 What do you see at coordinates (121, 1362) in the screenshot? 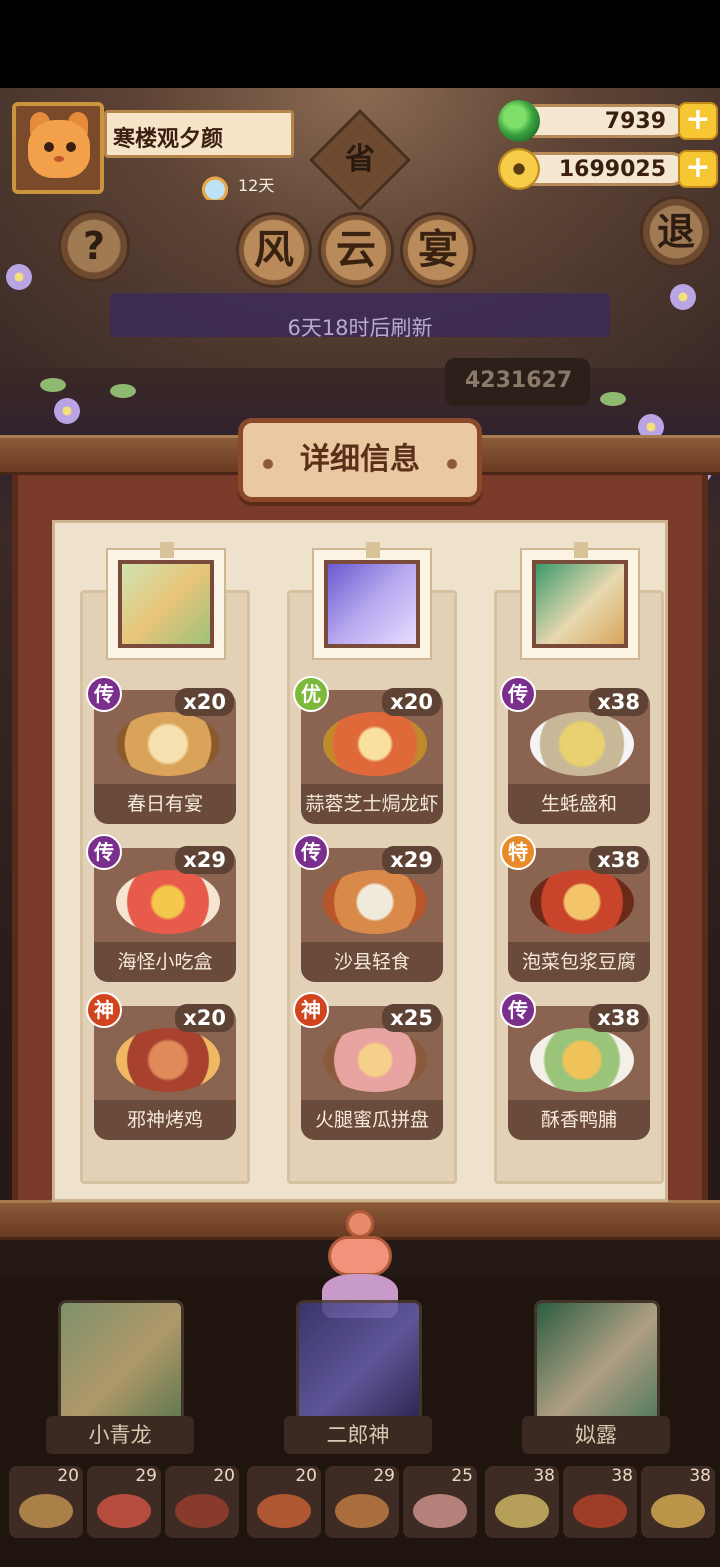
I see `character-card-xiaoqinglong` at bounding box center [121, 1362].